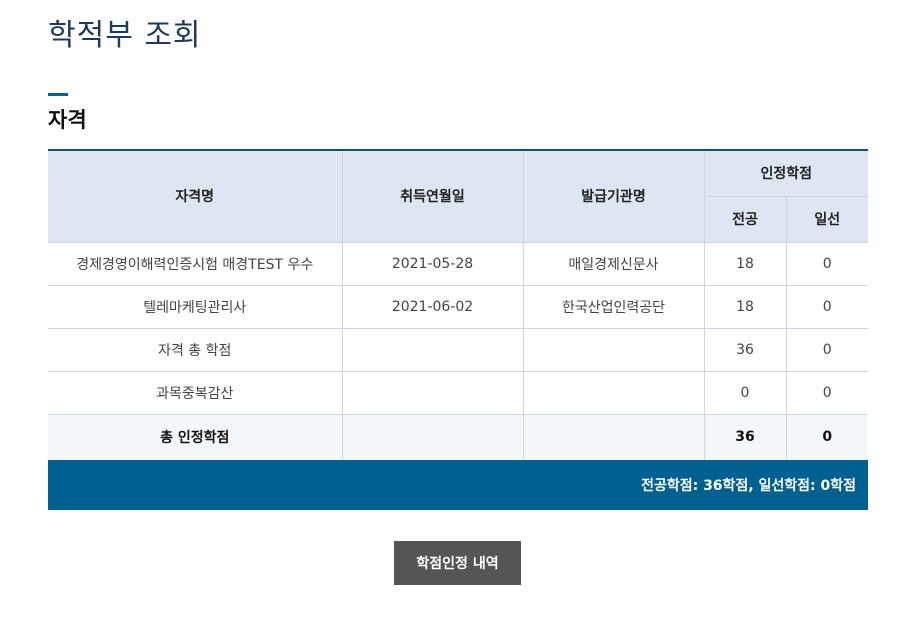 This screenshot has height=624, width=900. Describe the element at coordinates (826, 437) in the screenshot. I see `cell-total-general: 0` at that location.